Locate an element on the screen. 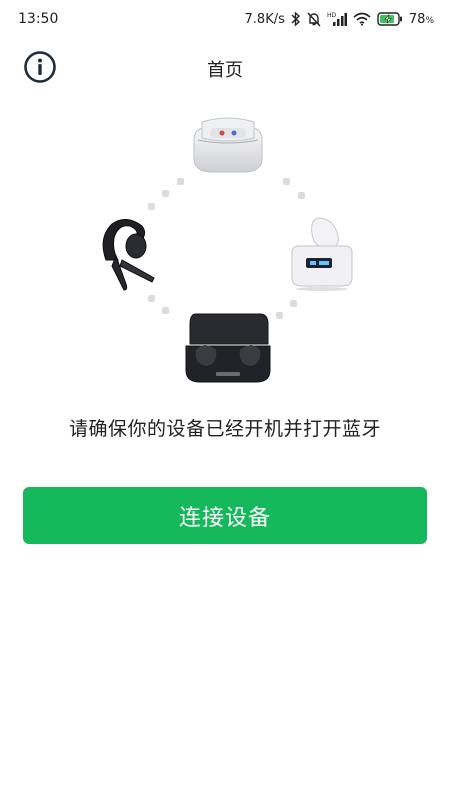 The width and height of the screenshot is (450, 800). connect-device-button: 连接设备 is located at coordinates (225, 515).